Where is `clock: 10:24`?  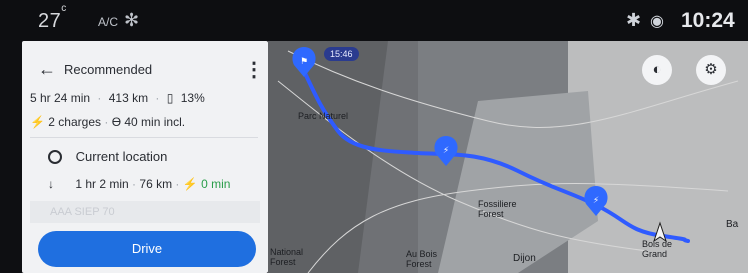
clock: 10:24 is located at coordinates (708, 20).